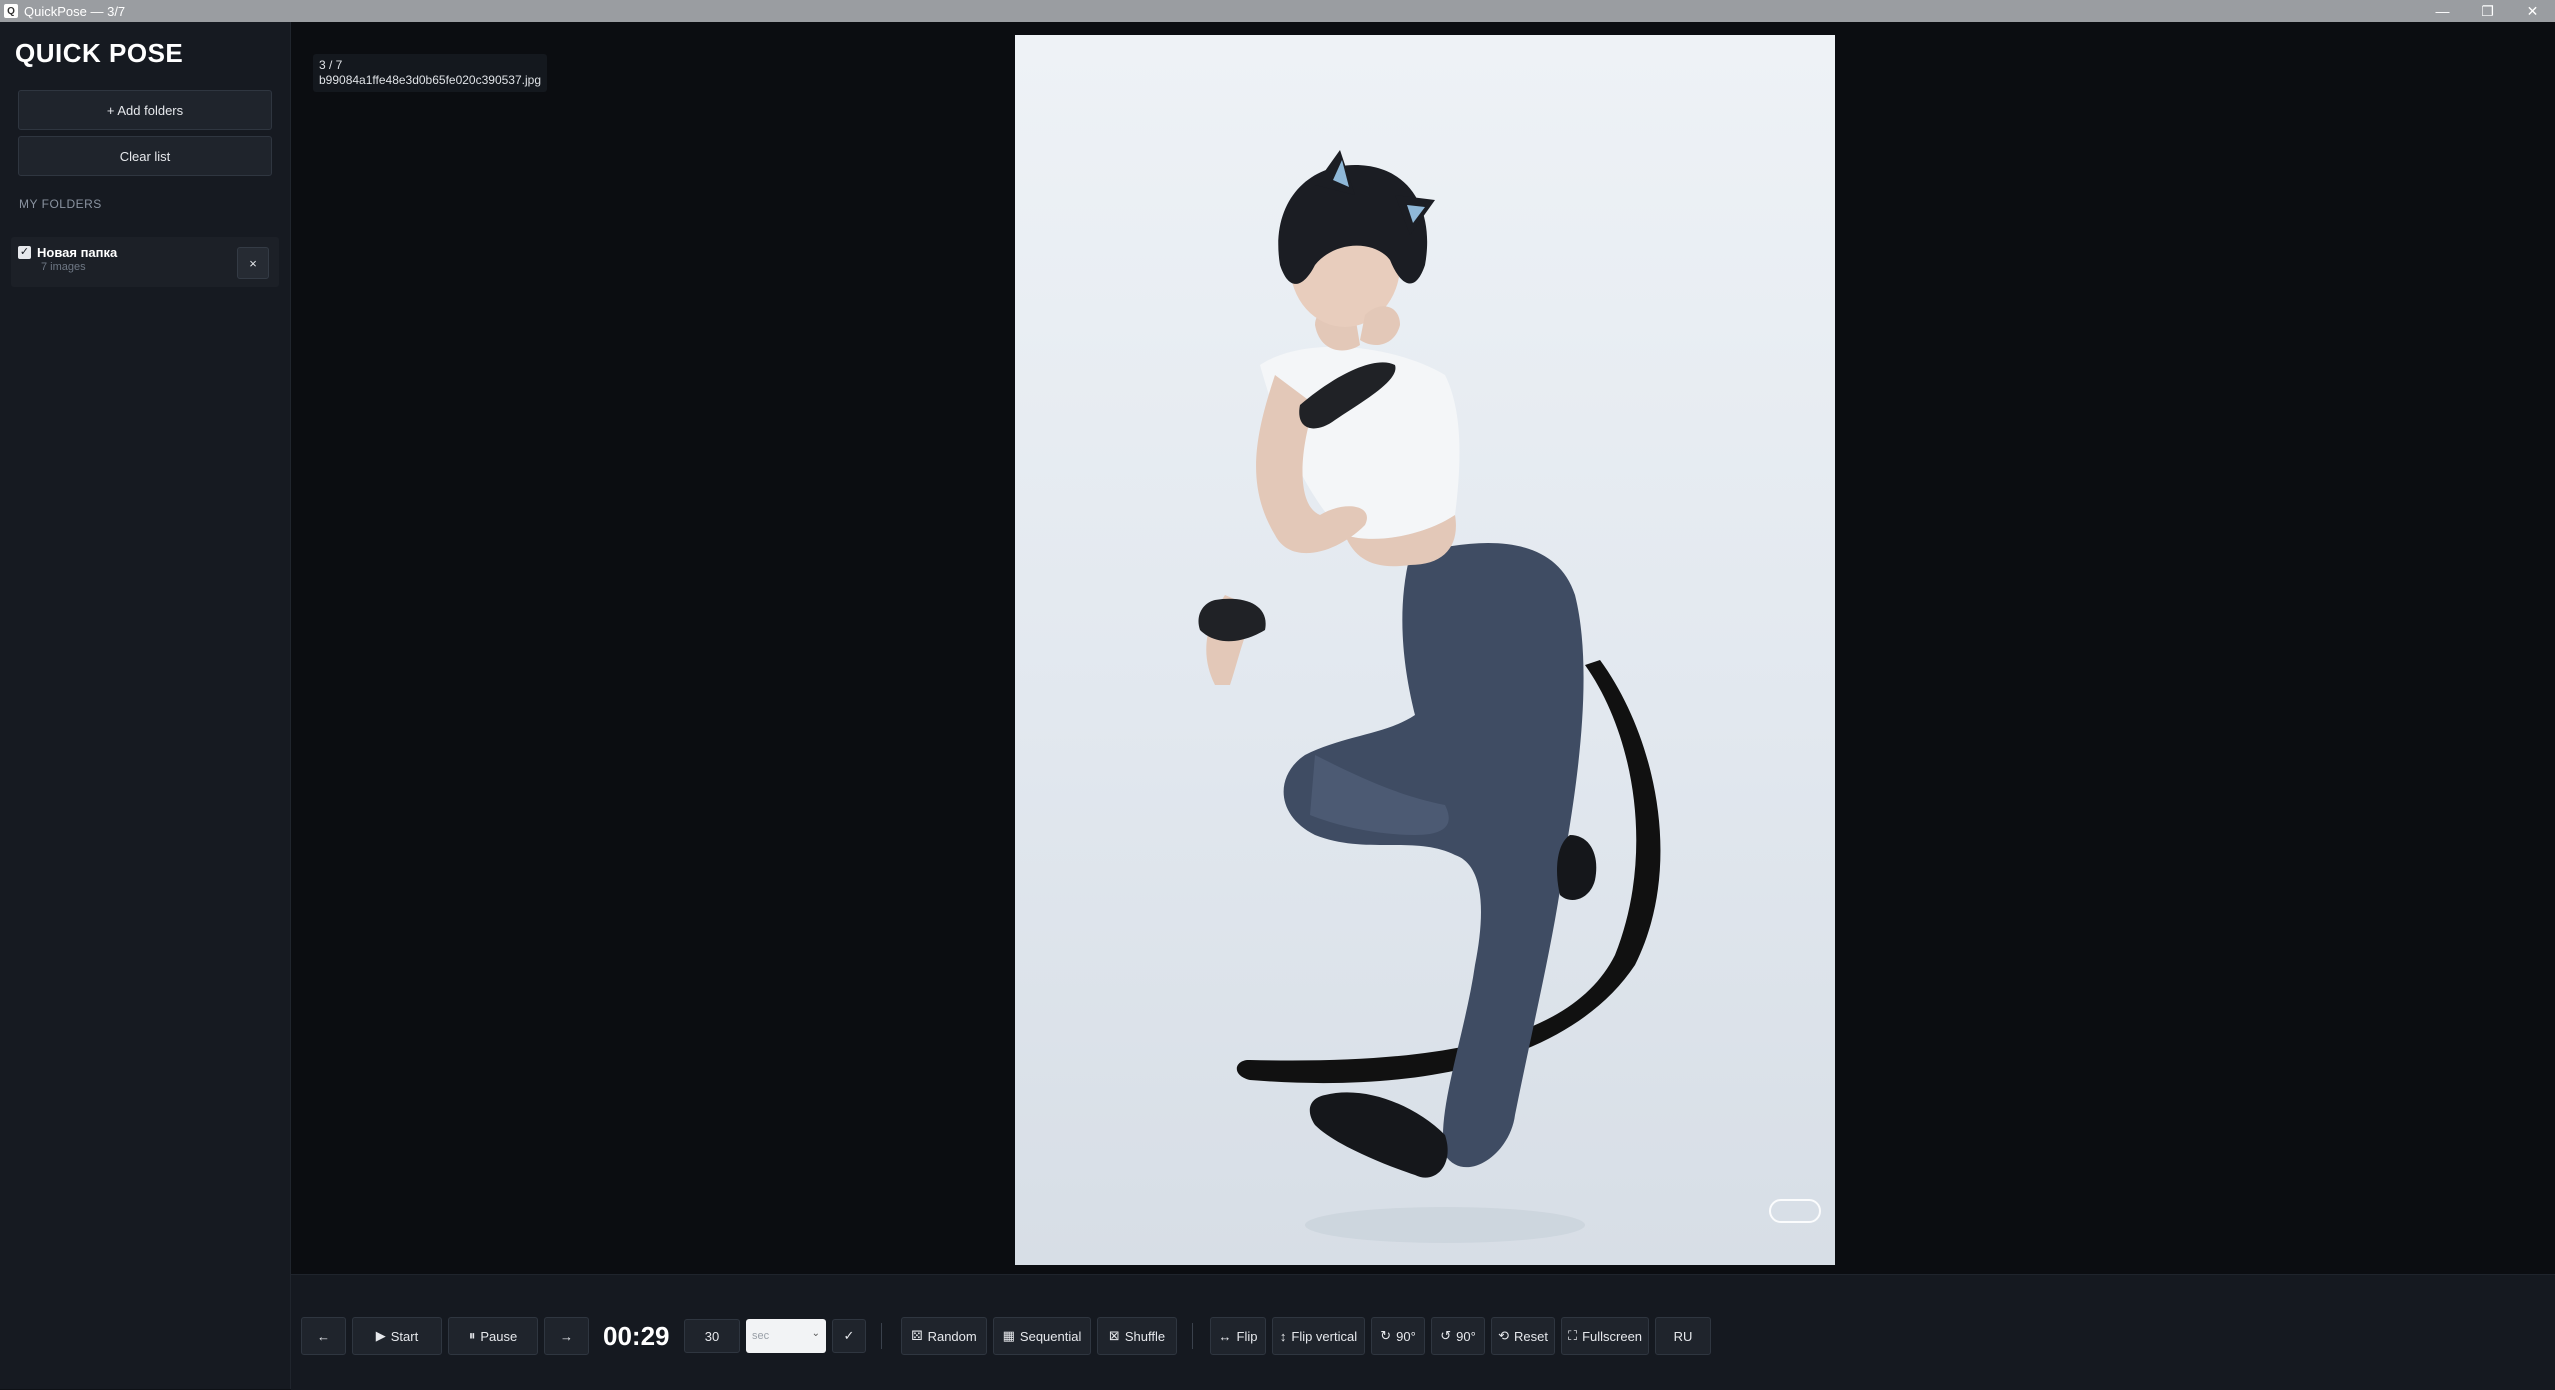 The height and width of the screenshot is (1390, 2555). I want to click on app-icon: Q, so click(11, 11).